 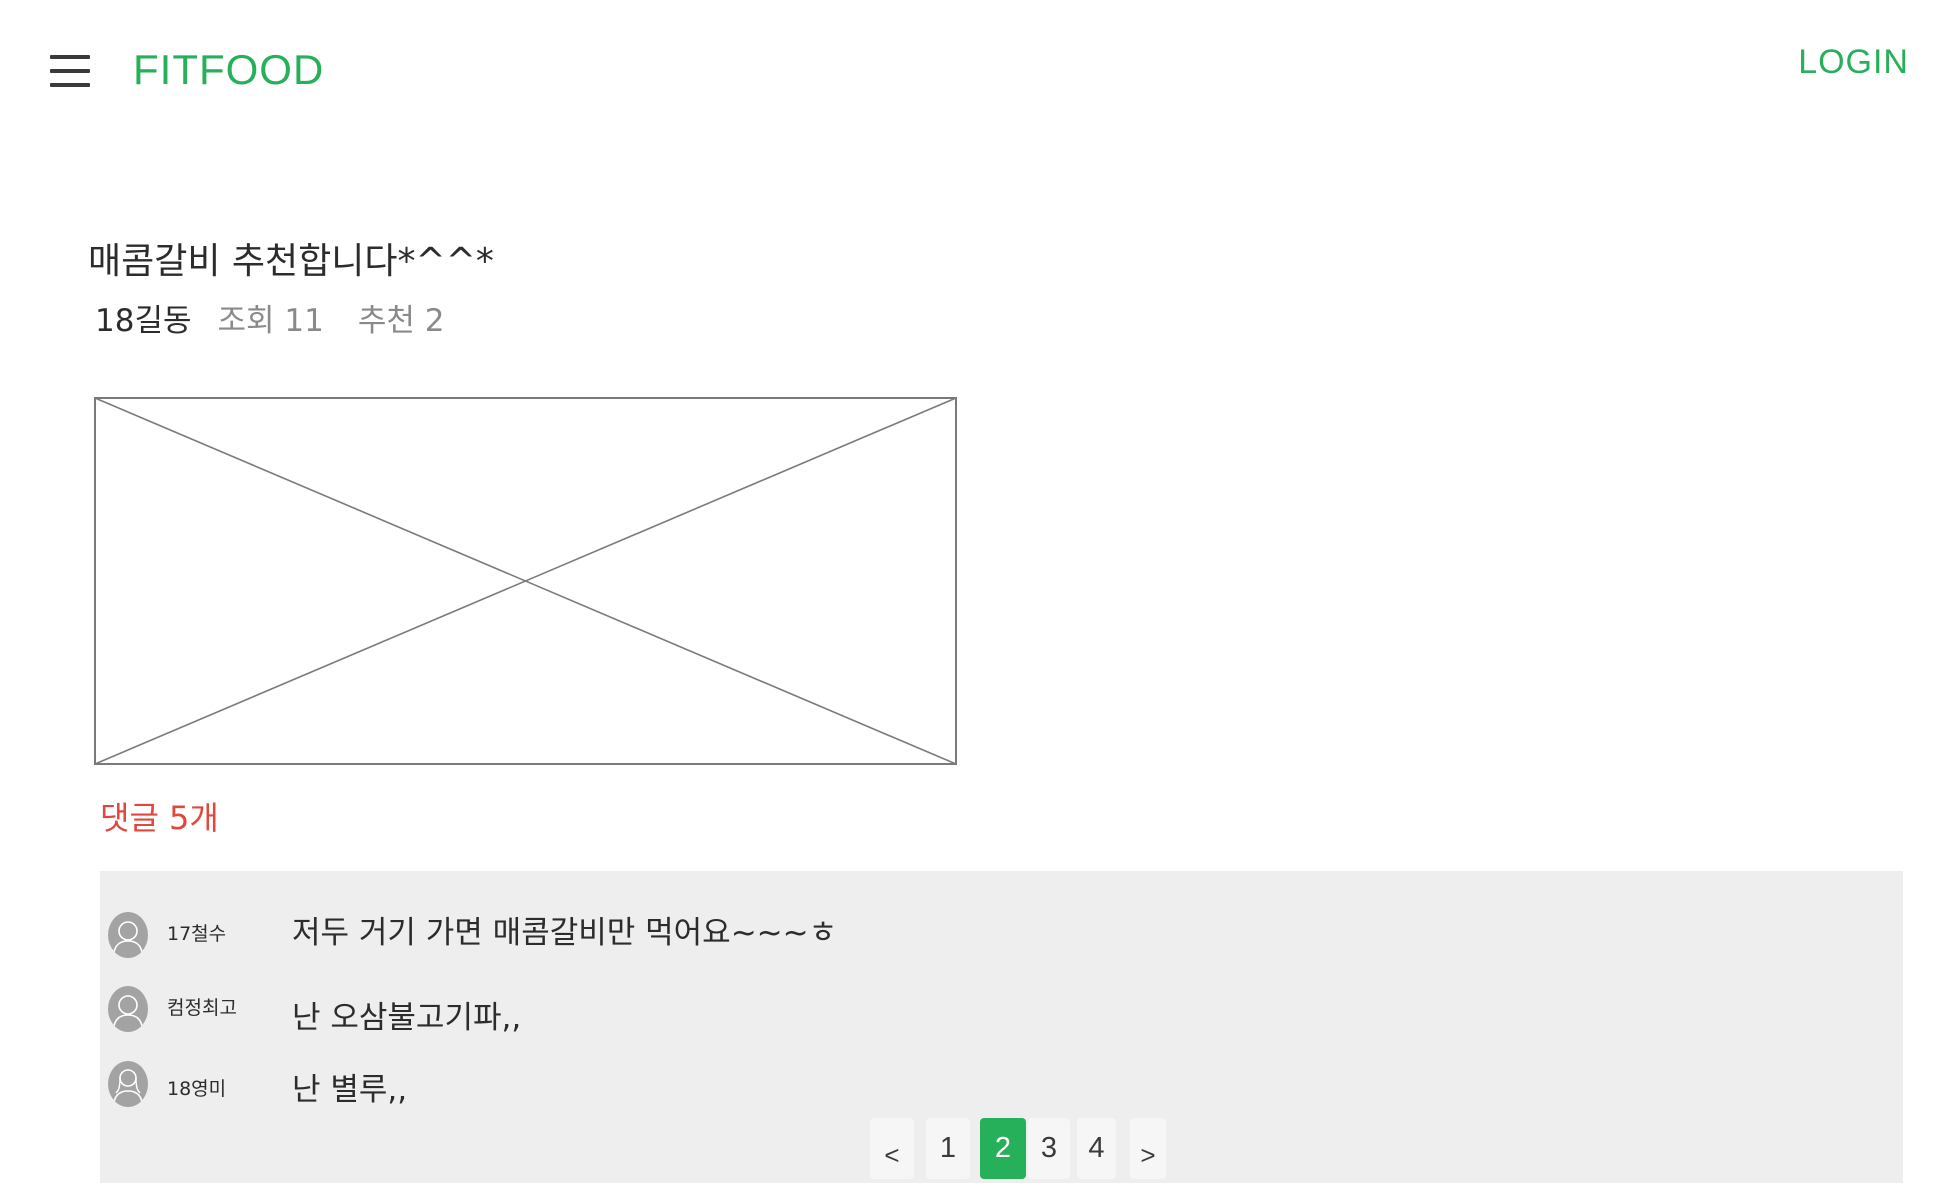 I want to click on post-views: 조회 11, so click(x=270, y=321).